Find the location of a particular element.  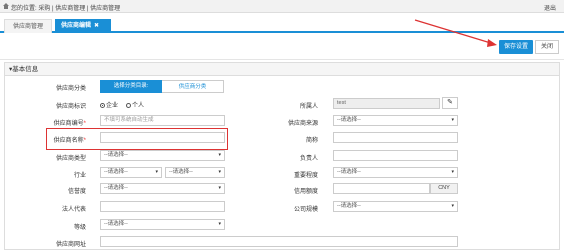

close-icon: ✖ is located at coordinates (96, 26).